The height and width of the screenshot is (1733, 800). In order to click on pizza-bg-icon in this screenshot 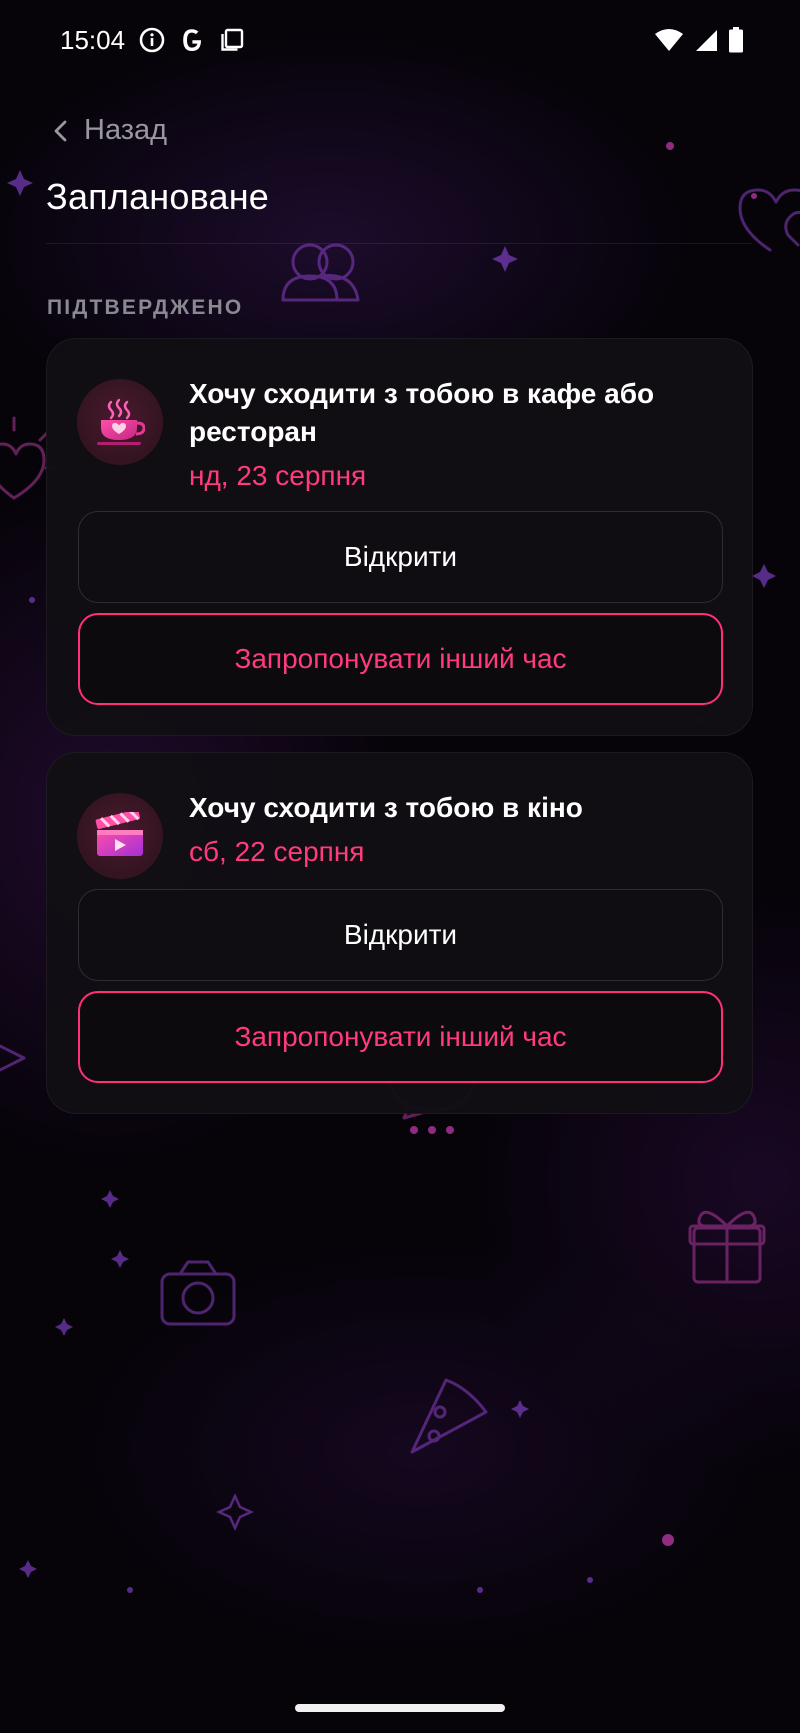, I will do `click(449, 1416)`.